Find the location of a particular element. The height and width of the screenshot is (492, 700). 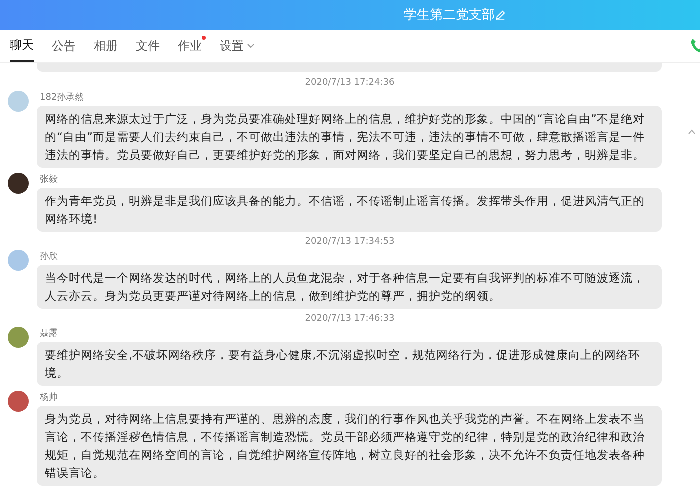

scroll-up-icon is located at coordinates (692, 132).